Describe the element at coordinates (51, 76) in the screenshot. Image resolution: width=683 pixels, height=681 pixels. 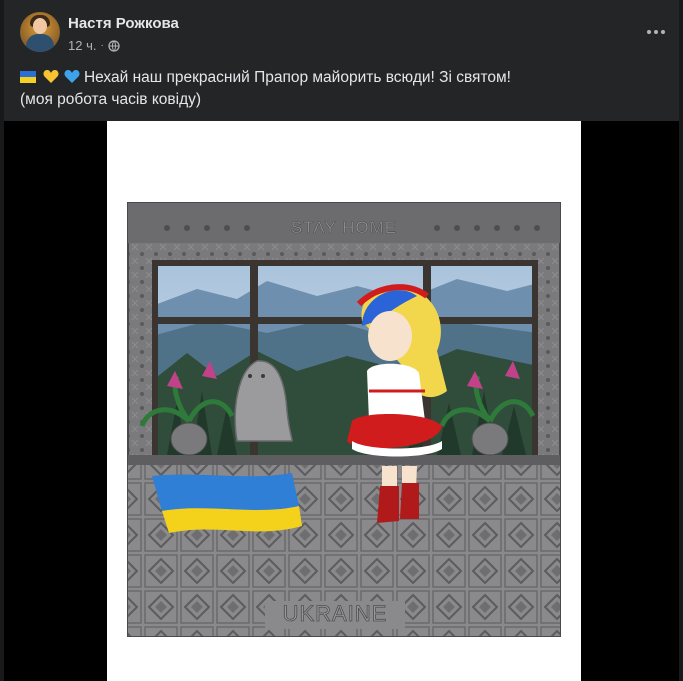
I see `yellow-heart-emoji` at that location.